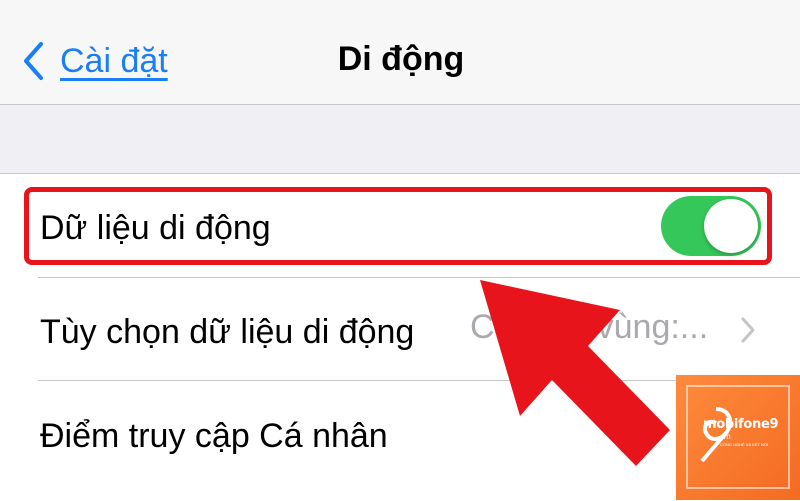 This screenshot has height=501, width=800. I want to click on cellular-data-options-label: Tùy chọn dữ liệu di động, so click(227, 331).